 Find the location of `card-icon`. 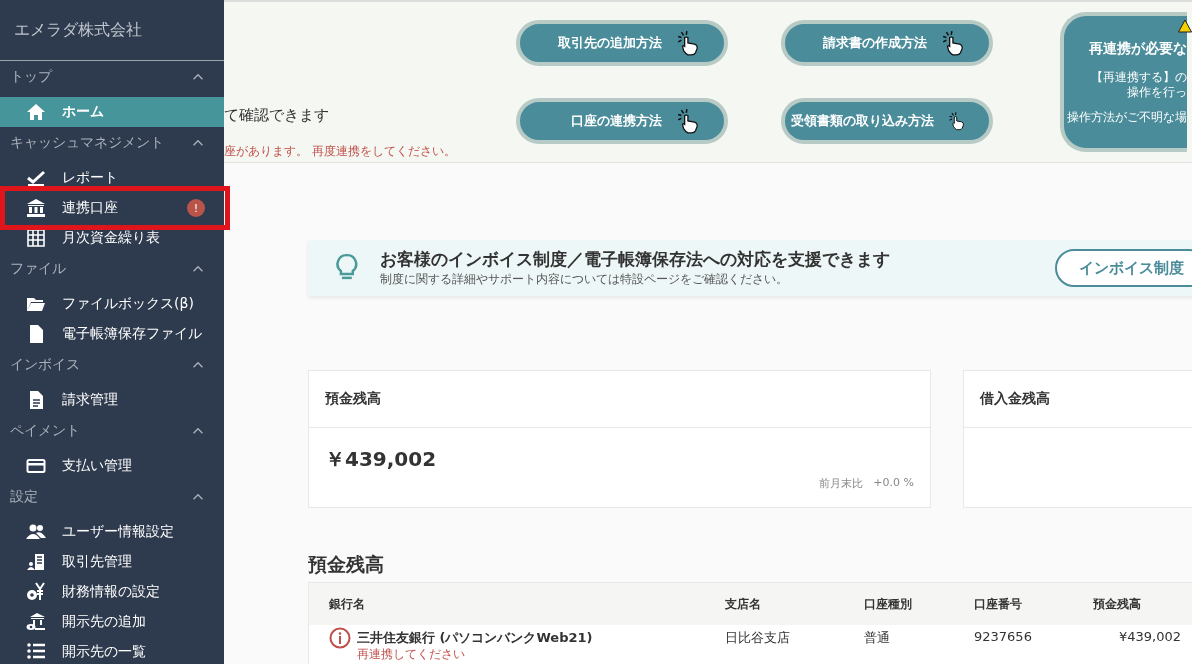

card-icon is located at coordinates (36, 466).